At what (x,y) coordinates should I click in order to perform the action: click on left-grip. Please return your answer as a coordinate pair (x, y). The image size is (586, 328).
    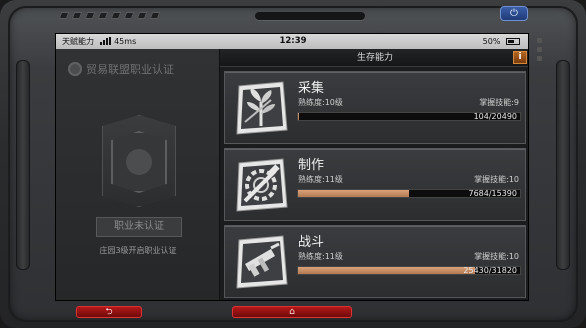
    Looking at the image, I should click on (23, 165).